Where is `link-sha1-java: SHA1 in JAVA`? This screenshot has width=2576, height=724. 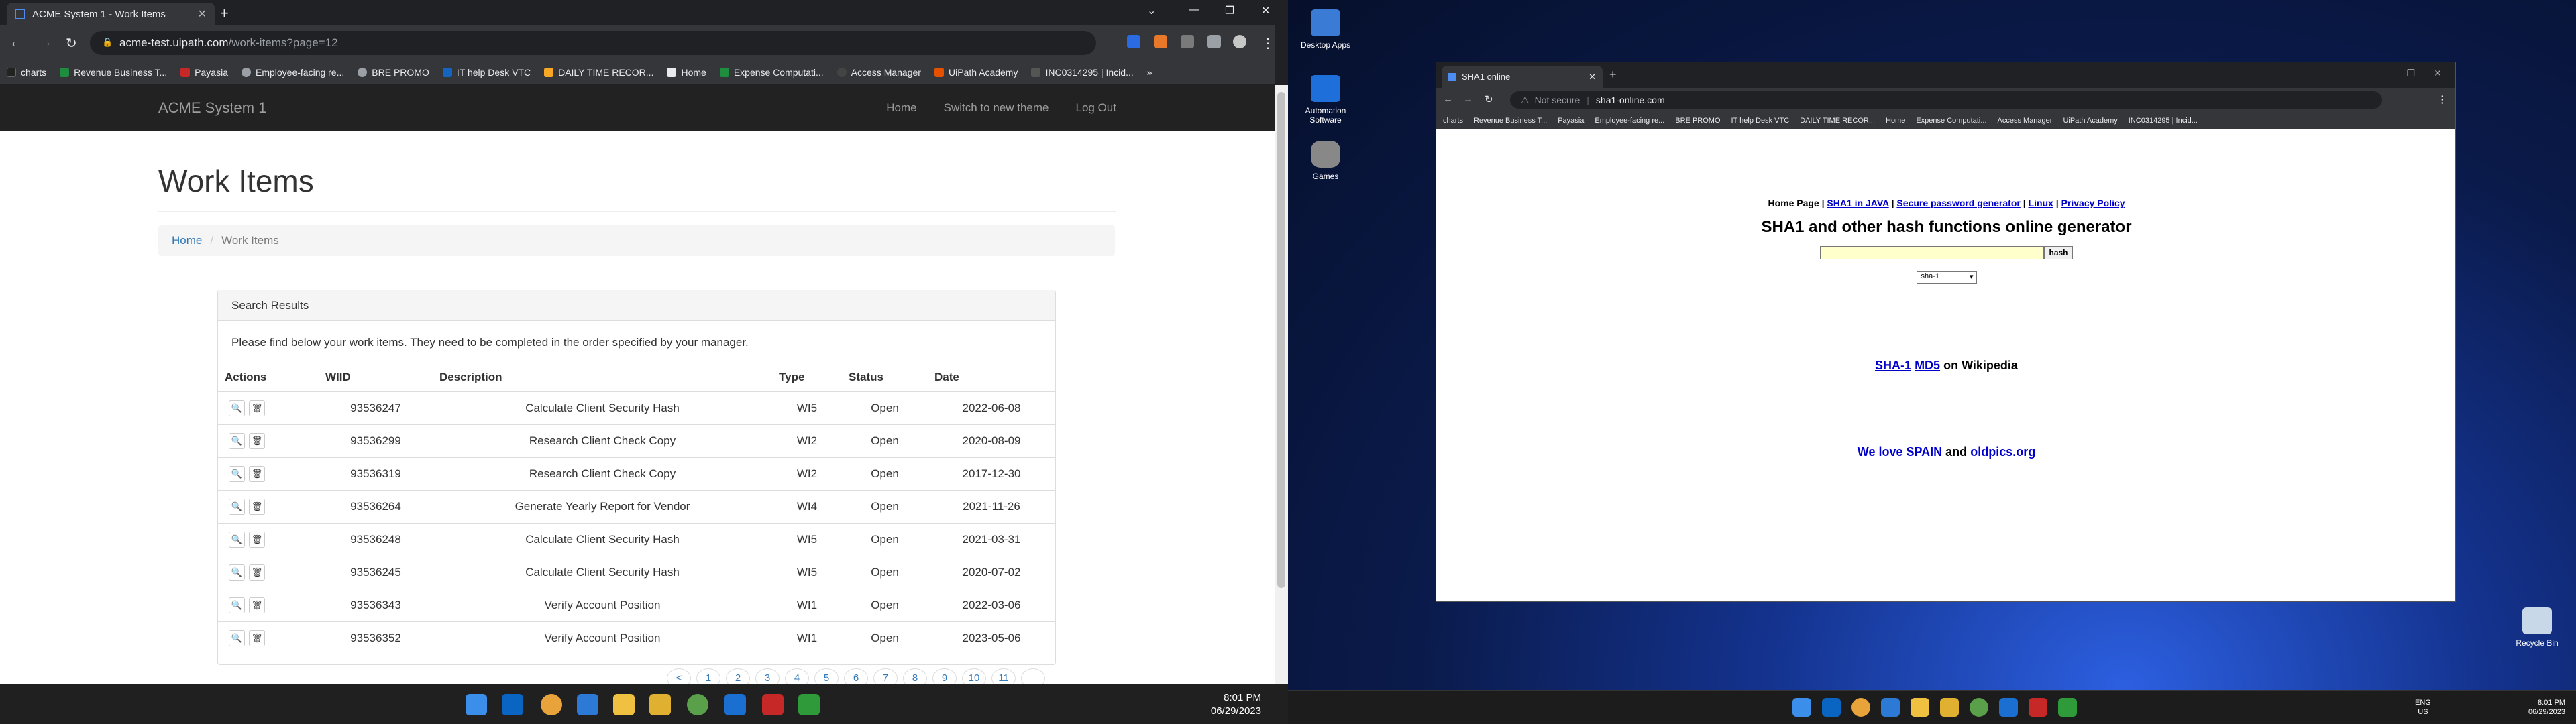 link-sha1-java: SHA1 in JAVA is located at coordinates (1857, 203).